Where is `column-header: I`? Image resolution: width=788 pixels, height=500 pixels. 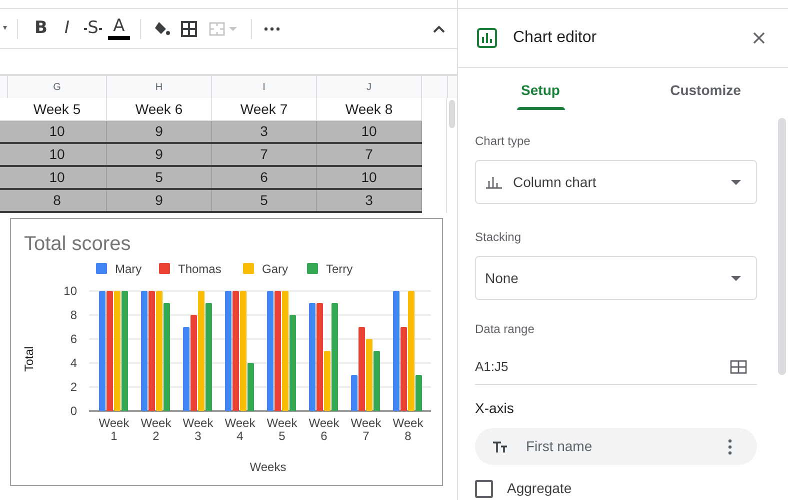 column-header: I is located at coordinates (264, 87).